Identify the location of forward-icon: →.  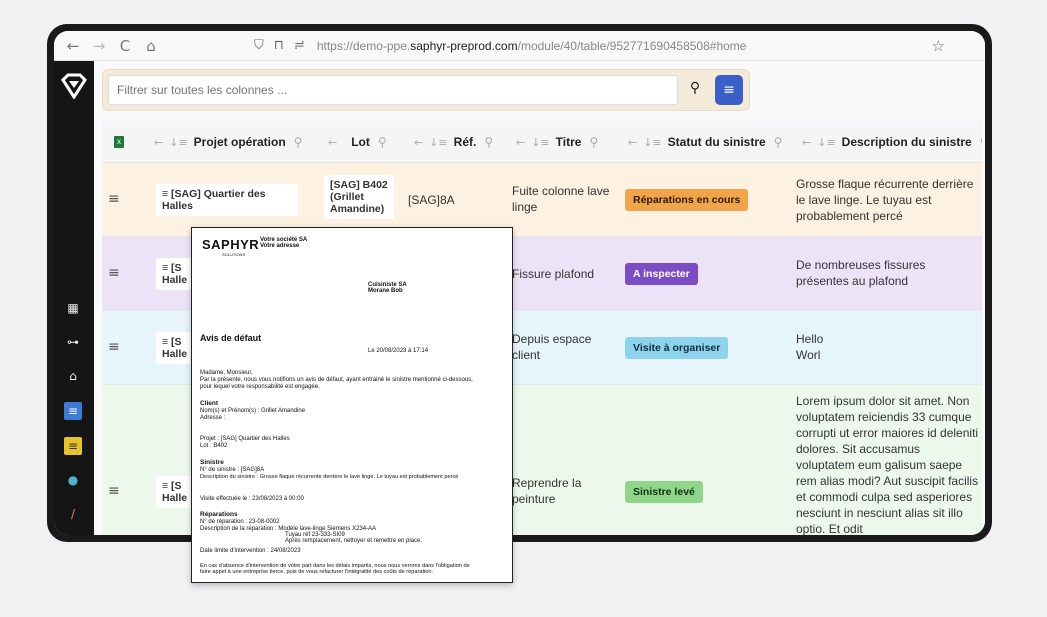
(99, 46).